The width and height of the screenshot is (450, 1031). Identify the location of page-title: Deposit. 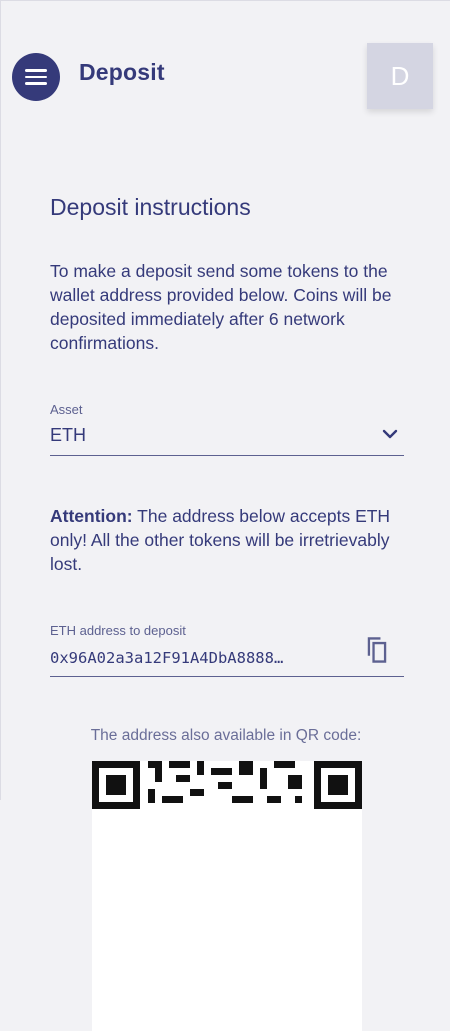
(122, 72).